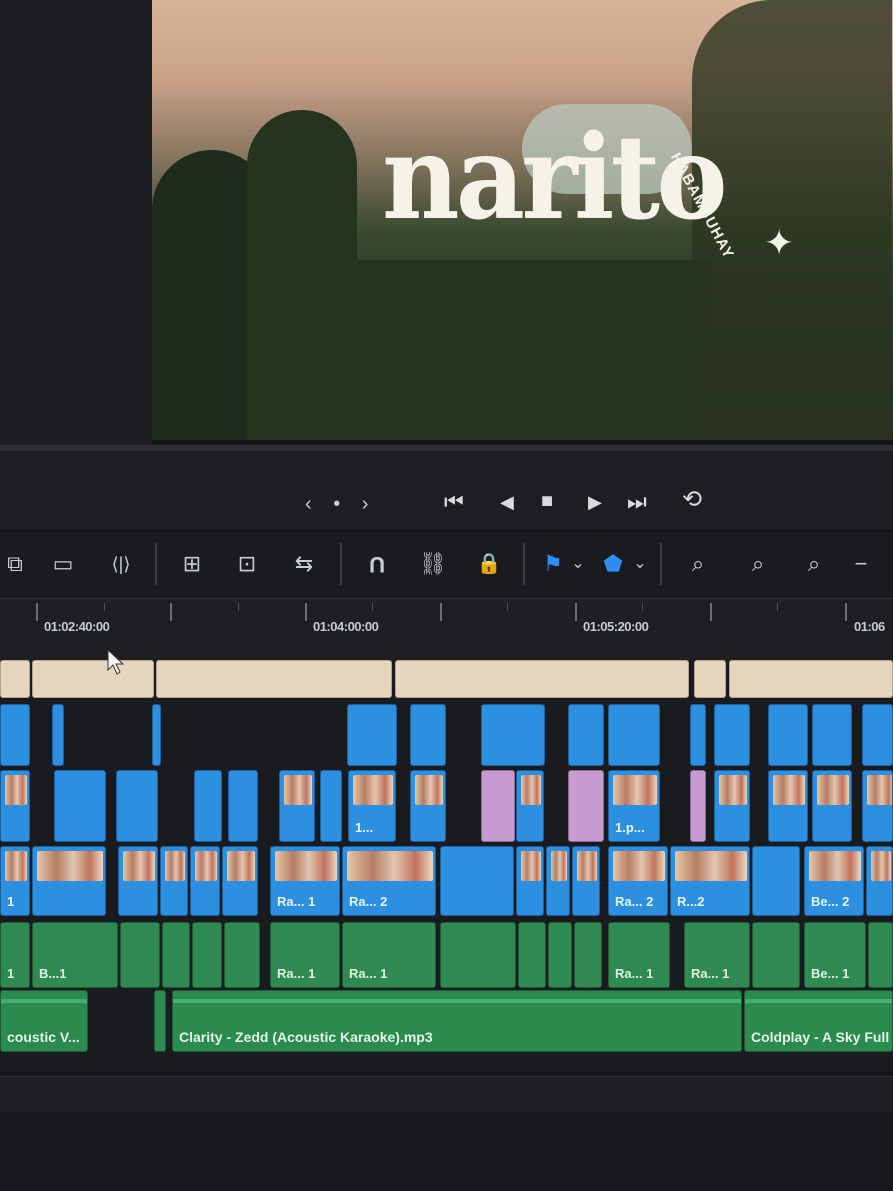 Image resolution: width=893 pixels, height=1191 pixels. I want to click on video-clip: Ra... 1, so click(305, 881).